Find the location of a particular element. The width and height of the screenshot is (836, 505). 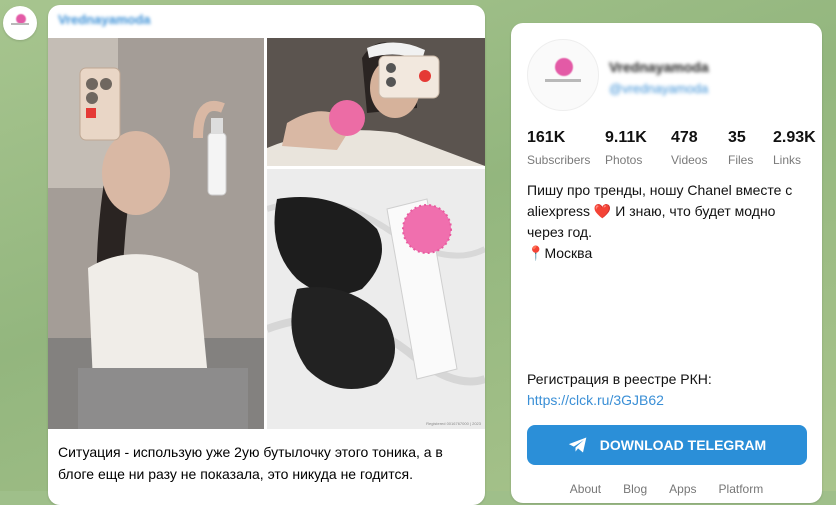

channel-location: Москва is located at coordinates (568, 253).